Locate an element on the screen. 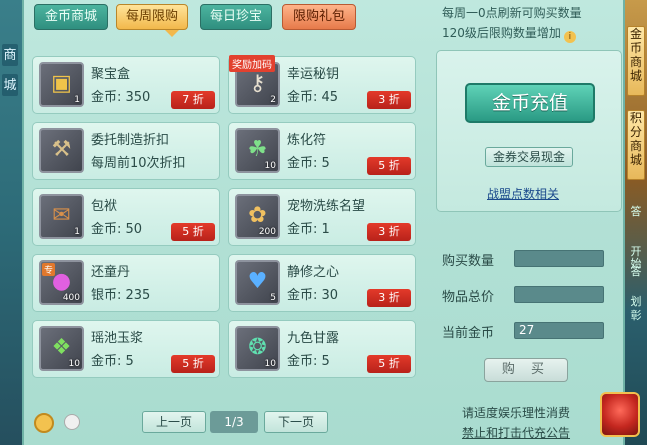 This screenshot has height=445, width=647. item-name: 包袱 is located at coordinates (104, 206).